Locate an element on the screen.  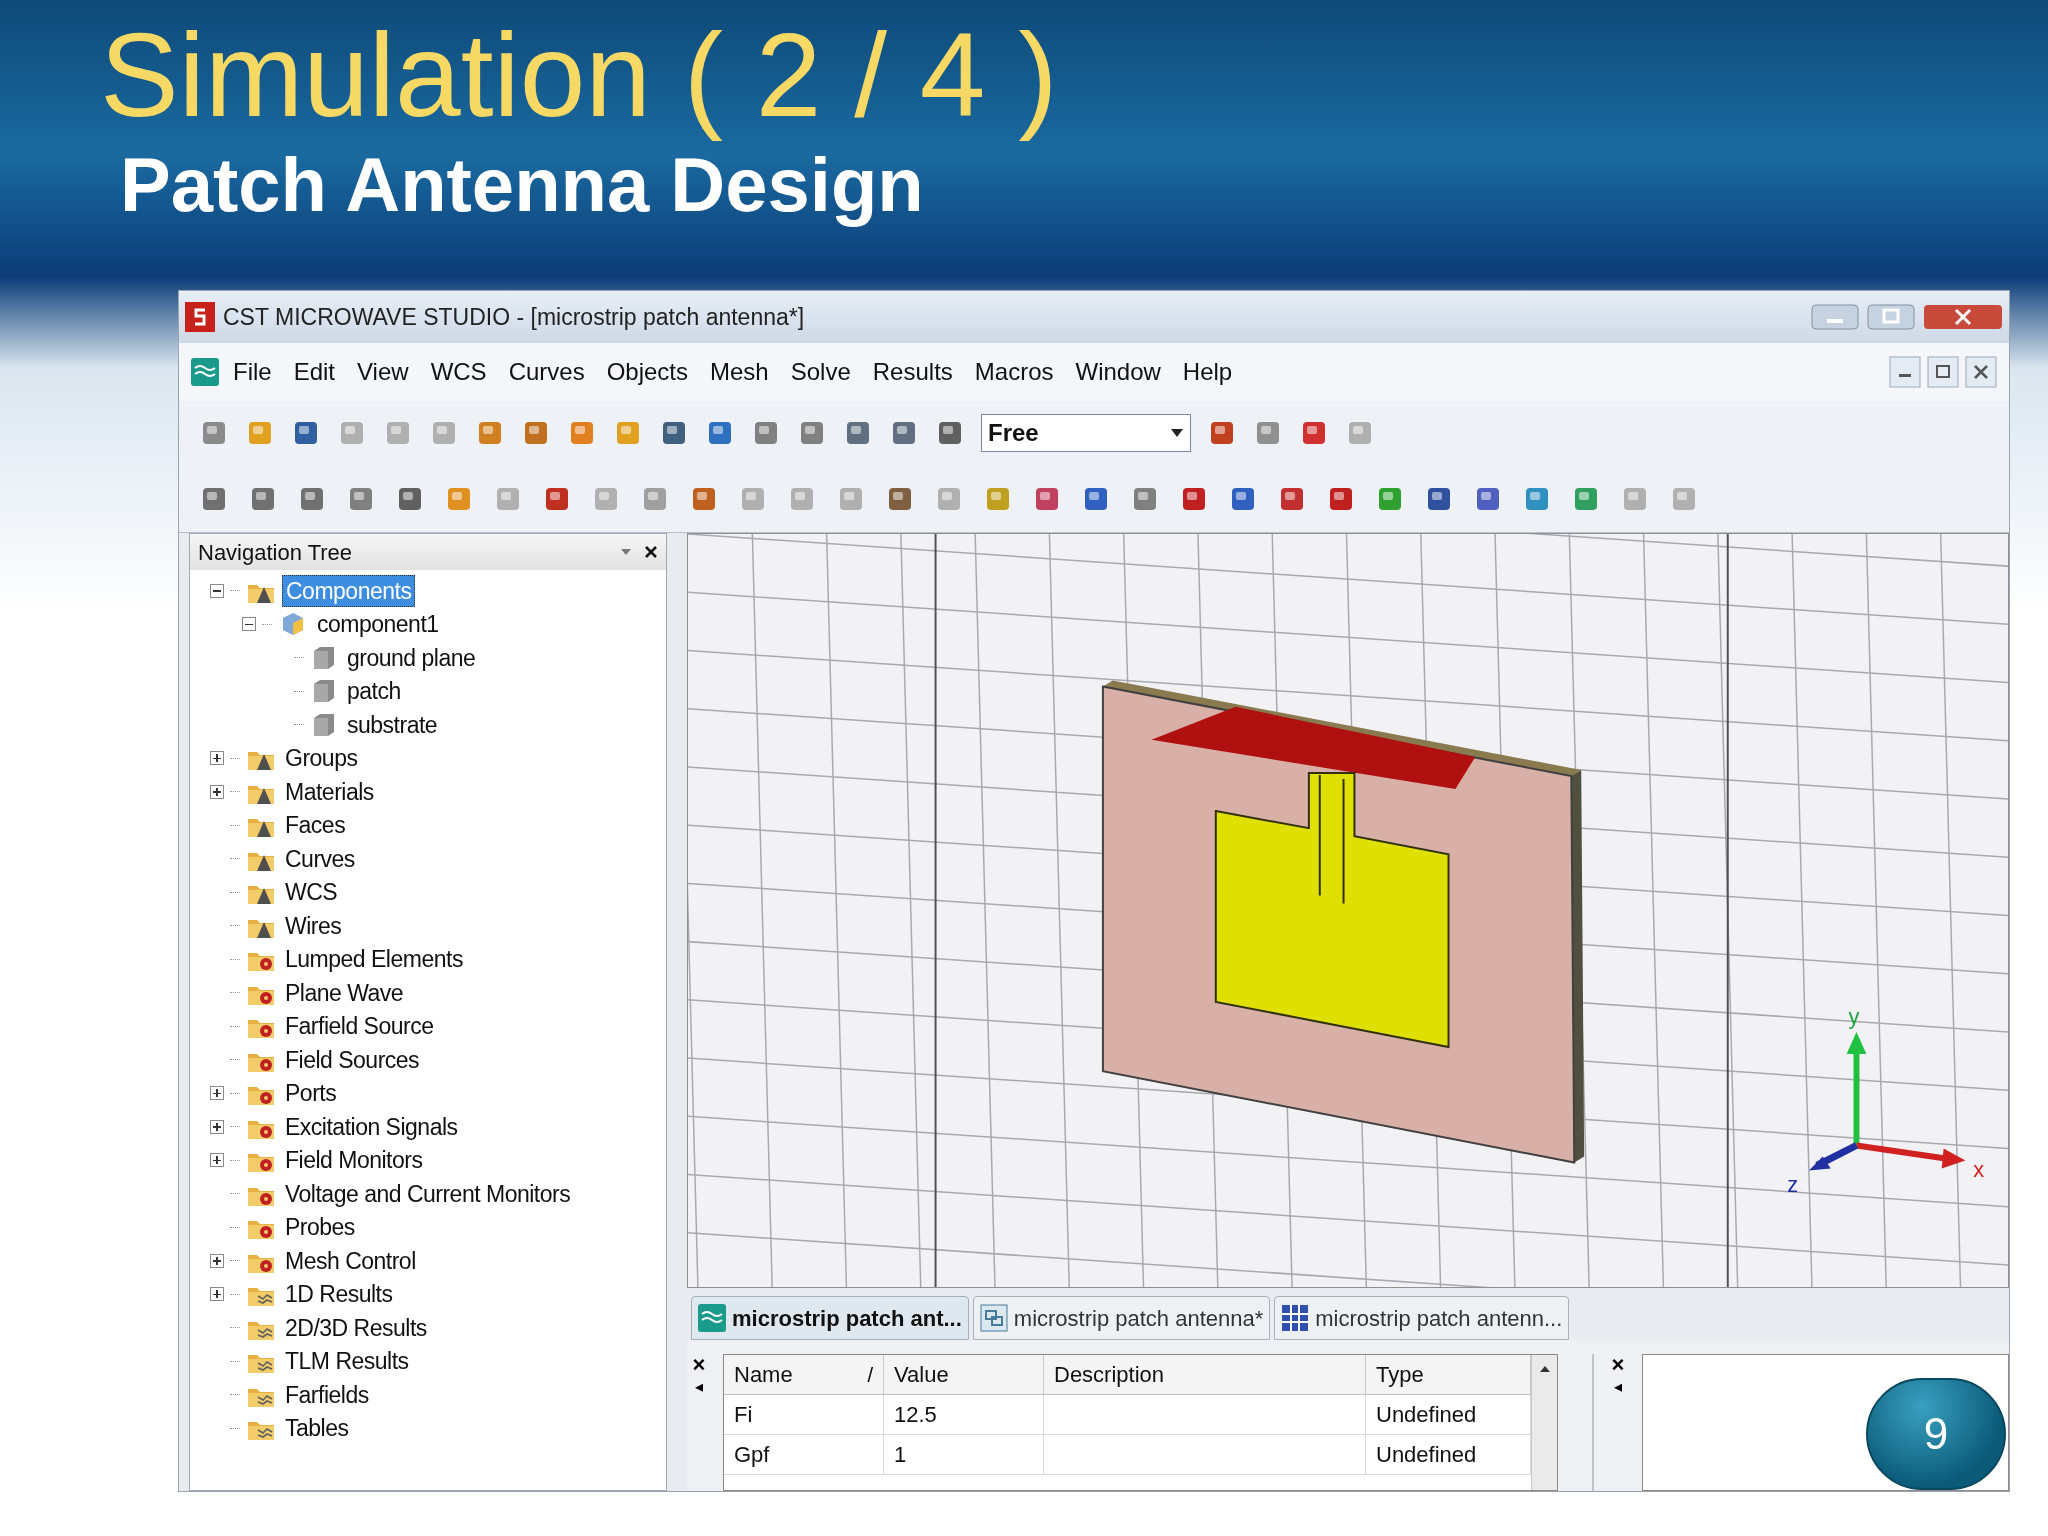
column-header: Description is located at coordinates (1109, 1374).